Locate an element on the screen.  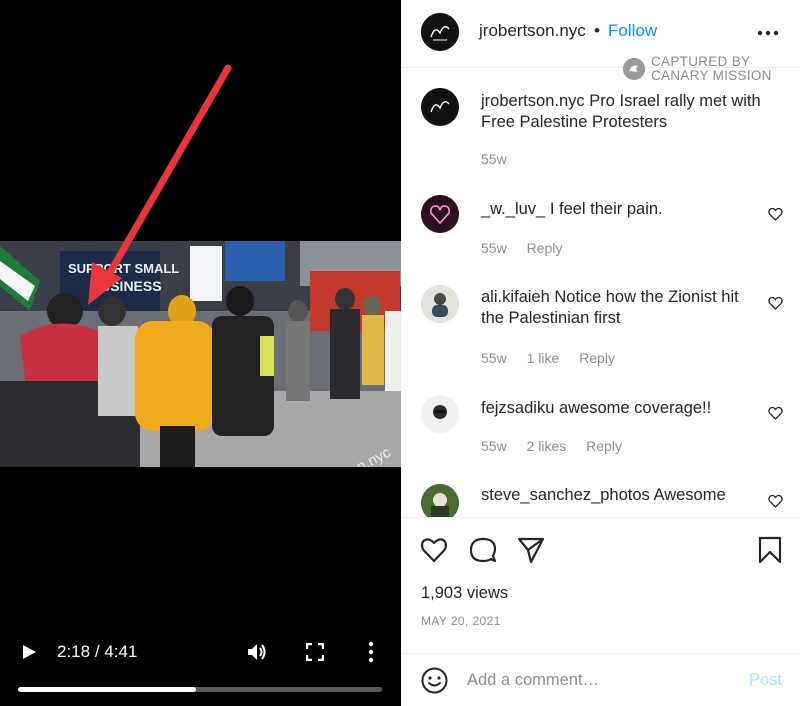
sign-line-1: SUPPORT SMALL is located at coordinates (123, 268).